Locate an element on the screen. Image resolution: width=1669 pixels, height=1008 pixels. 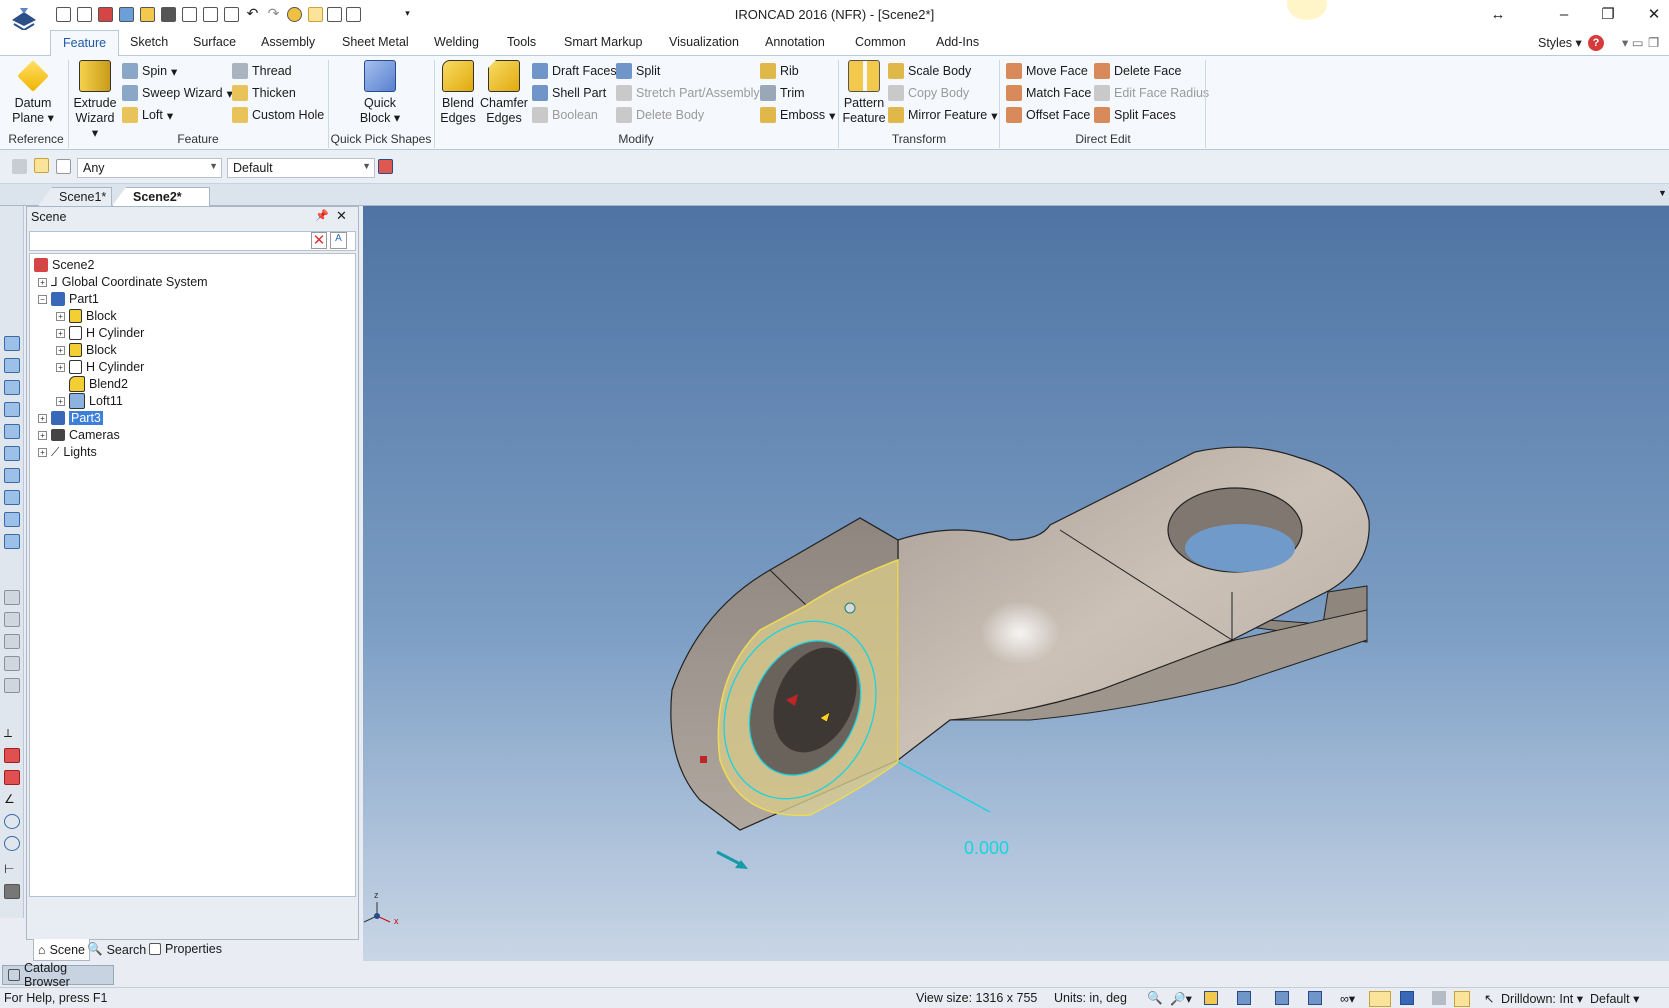
tree-node-loft11: + Loft11 is located at coordinates (89, 401).